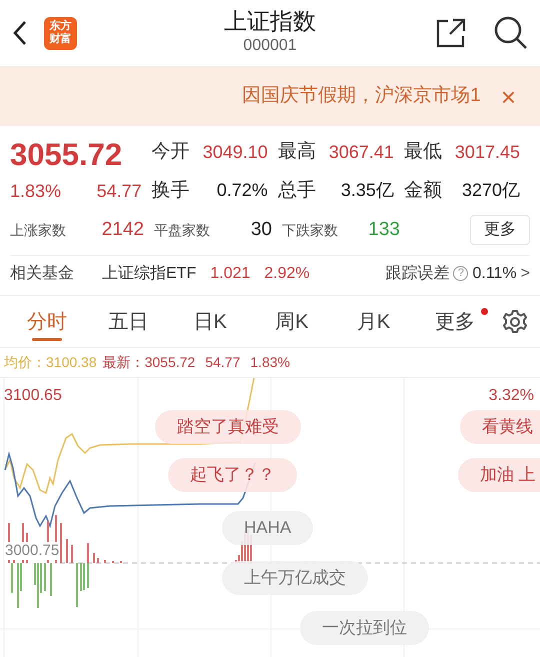  I want to click on comment-bubble: 加油 上, so click(499, 475).